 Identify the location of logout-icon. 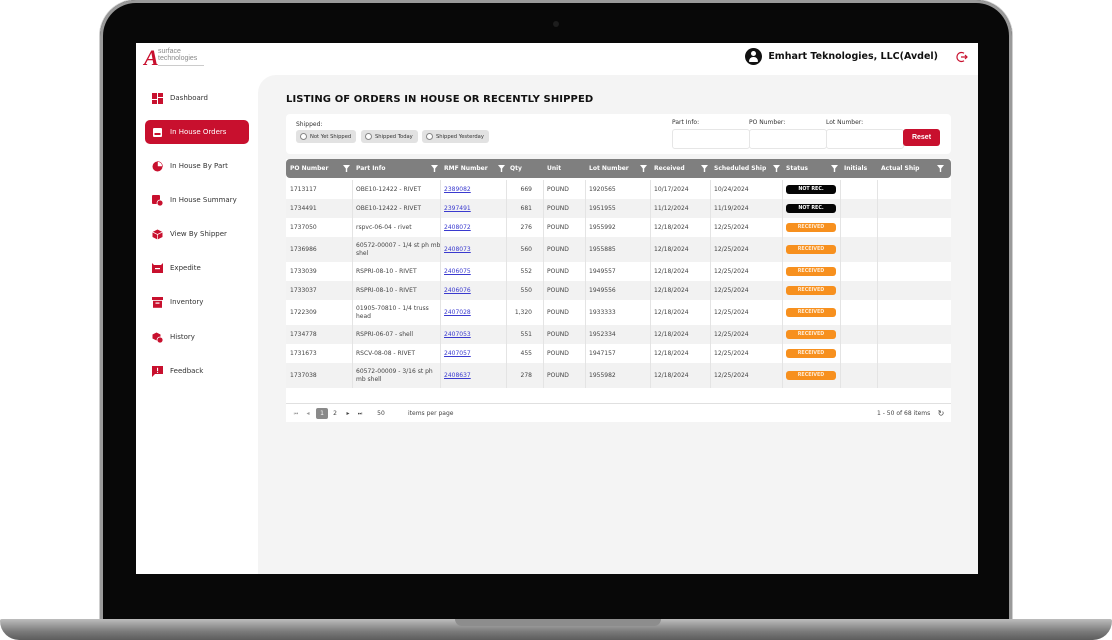
(962, 57).